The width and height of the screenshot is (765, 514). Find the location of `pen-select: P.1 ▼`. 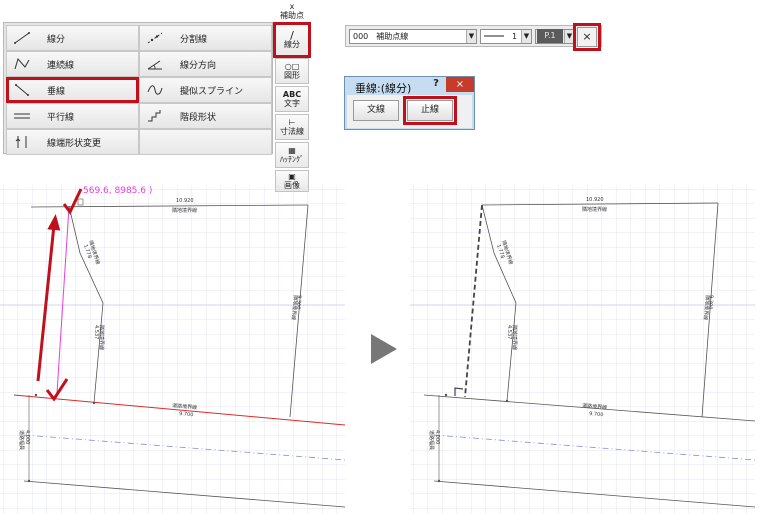

pen-select: P.1 ▼ is located at coordinates (555, 36).